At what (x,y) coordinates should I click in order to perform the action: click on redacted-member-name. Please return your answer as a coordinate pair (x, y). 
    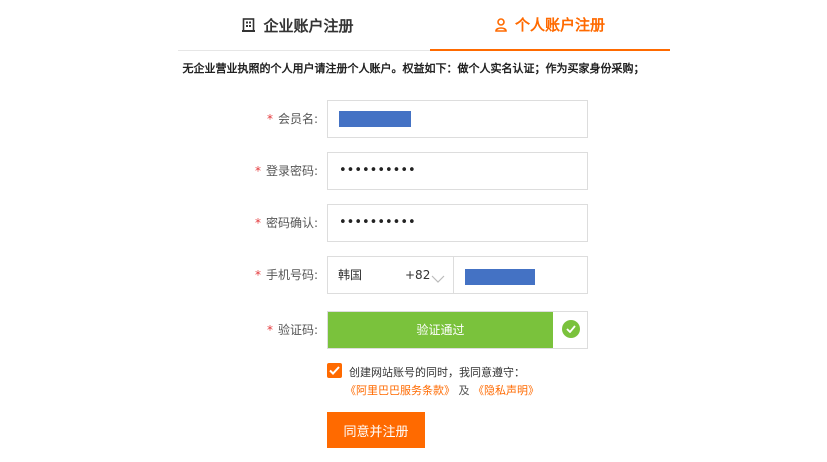
    Looking at the image, I should click on (375, 119).